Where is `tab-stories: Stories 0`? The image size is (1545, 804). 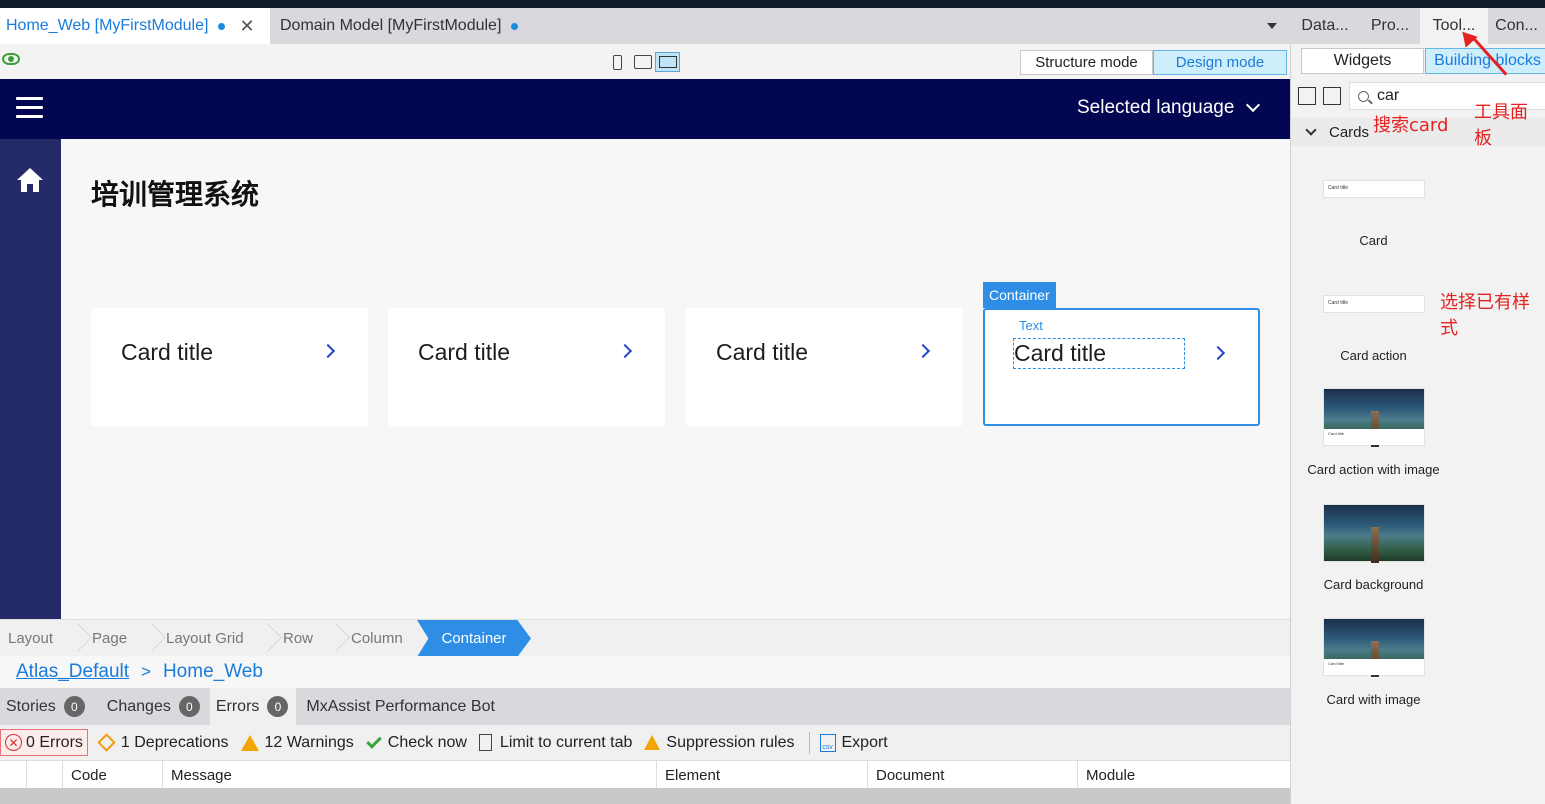 tab-stories: Stories 0 is located at coordinates (45, 706).